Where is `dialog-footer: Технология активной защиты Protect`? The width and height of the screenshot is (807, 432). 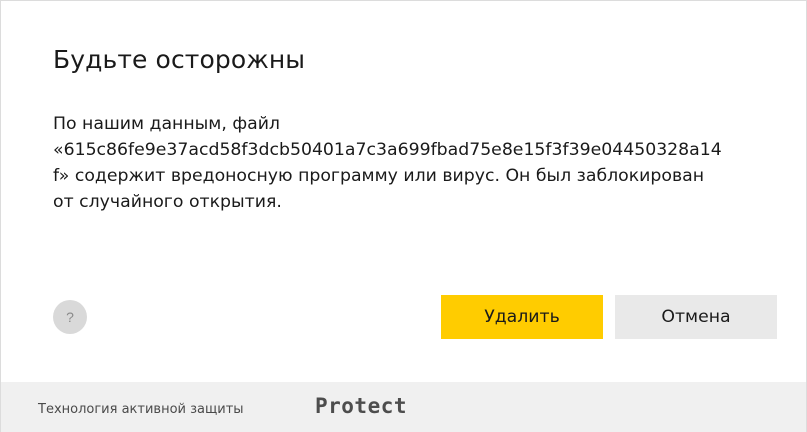
dialog-footer: Технология активной защиты Protect is located at coordinates (403, 407).